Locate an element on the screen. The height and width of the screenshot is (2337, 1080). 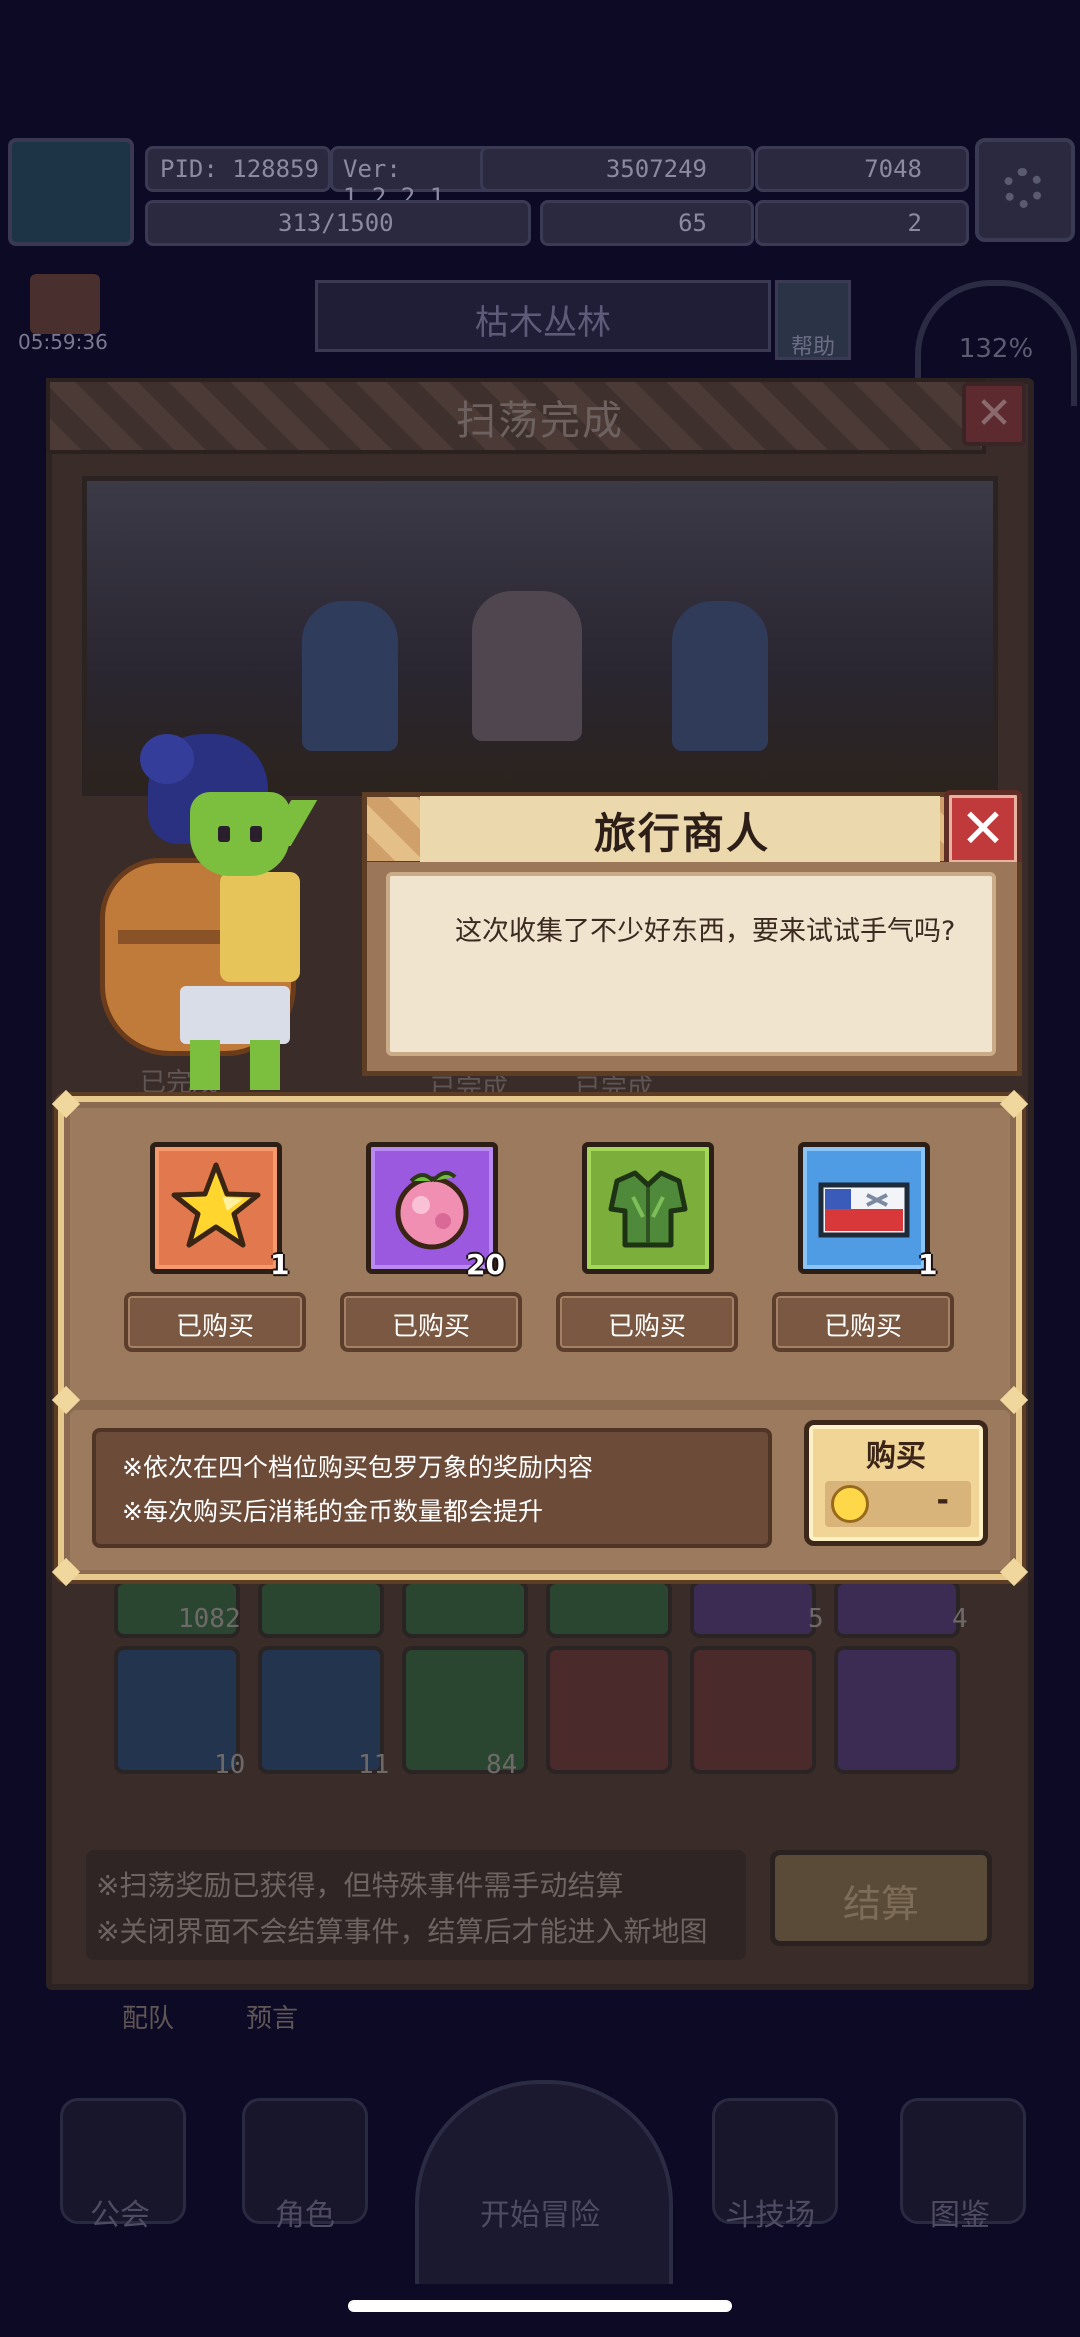
buy-label: 购买 is located at coordinates (896, 1456).